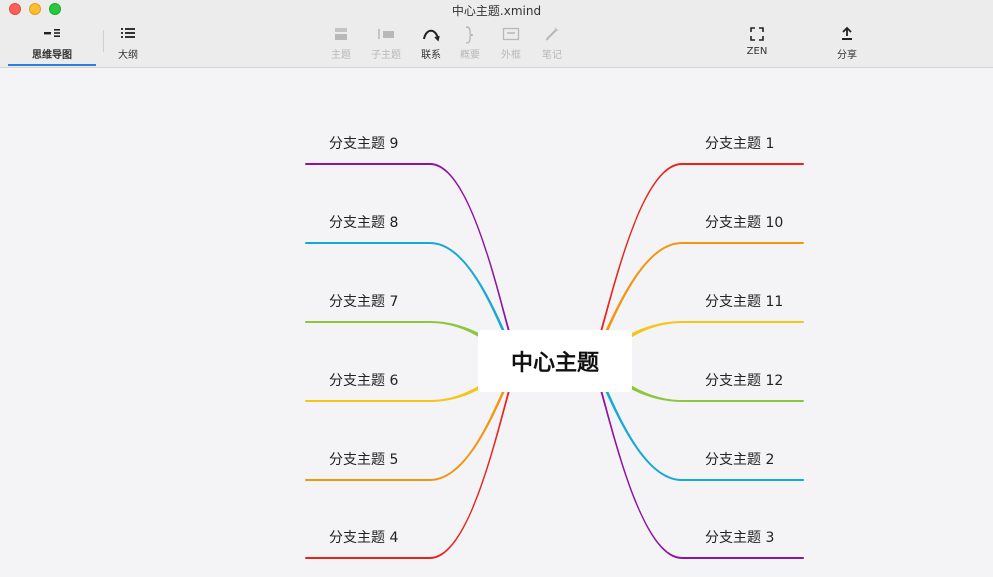 This screenshot has width=993, height=577. I want to click on mindmap-view-icon, so click(52, 35).